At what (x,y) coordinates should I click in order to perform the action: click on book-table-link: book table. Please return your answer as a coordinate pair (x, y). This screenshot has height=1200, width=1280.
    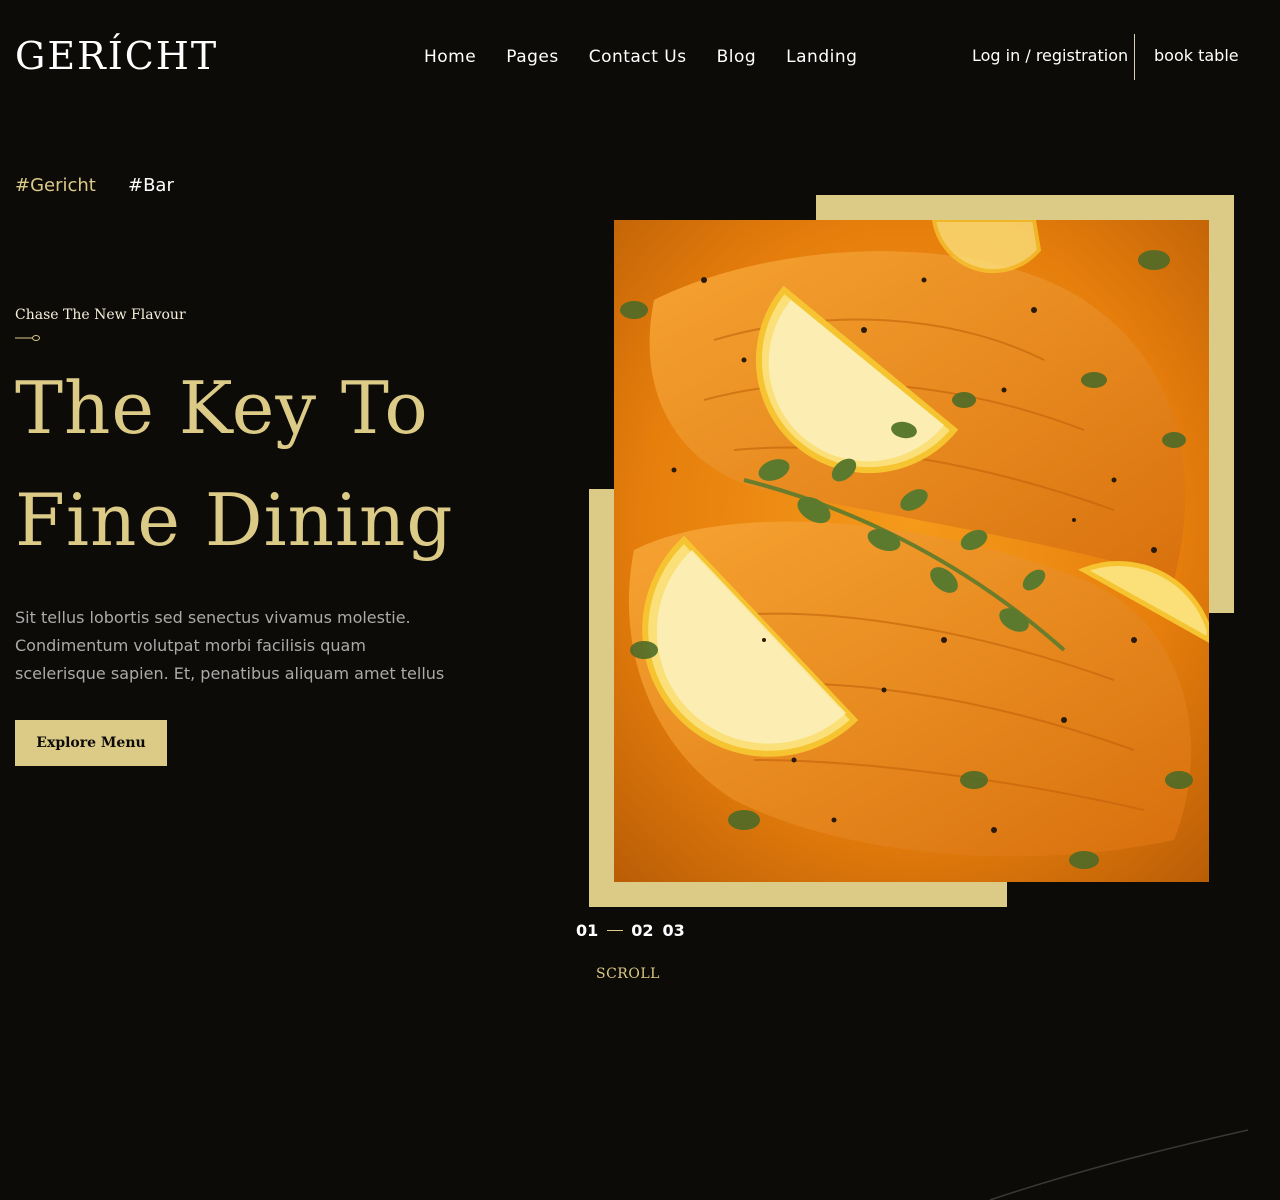
    Looking at the image, I should click on (1196, 55).